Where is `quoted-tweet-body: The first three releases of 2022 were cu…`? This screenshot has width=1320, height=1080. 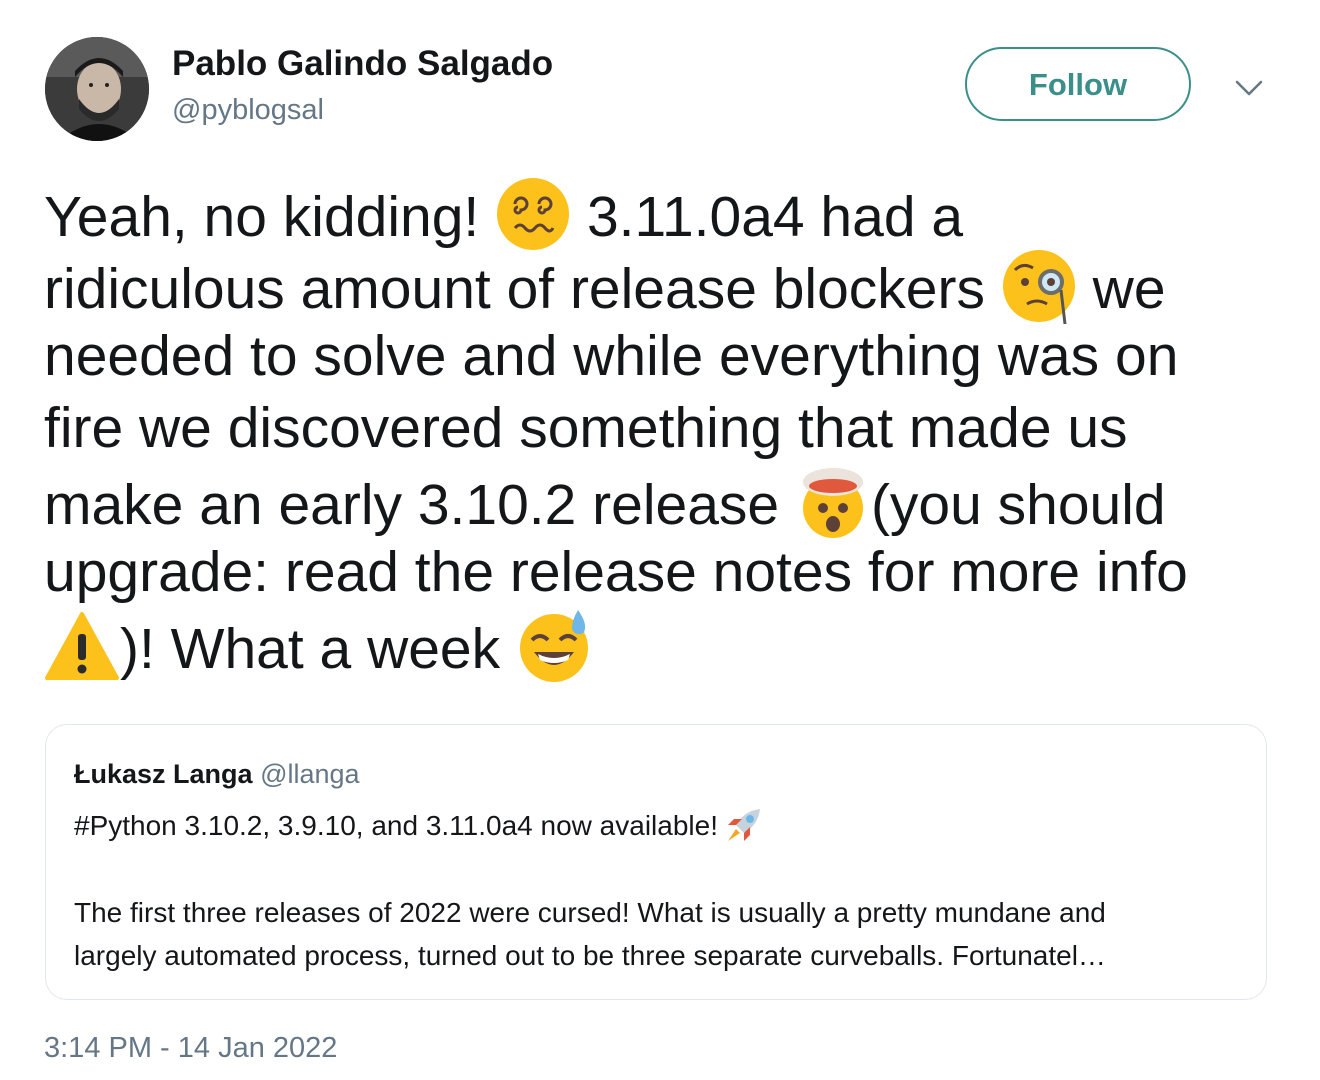 quoted-tweet-body: The first three releases of 2022 were cu… is located at coordinates (590, 934).